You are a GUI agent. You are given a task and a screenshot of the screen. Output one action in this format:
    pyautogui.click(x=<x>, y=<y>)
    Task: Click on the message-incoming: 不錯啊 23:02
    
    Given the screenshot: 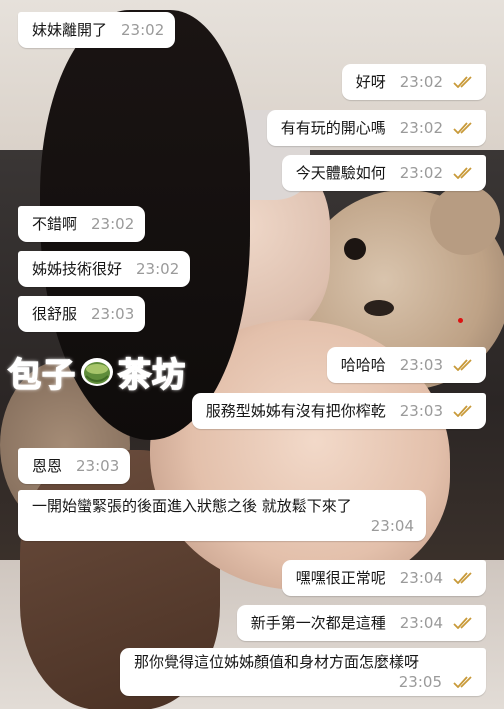 What is the action you would take?
    pyautogui.click(x=82, y=224)
    